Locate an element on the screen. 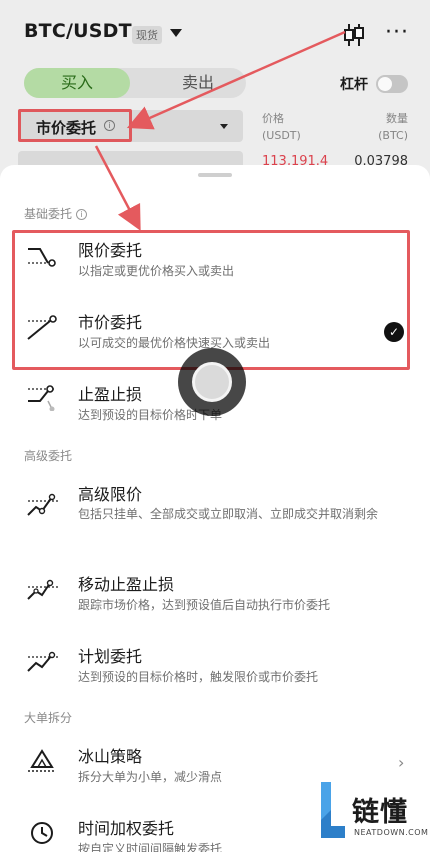 The width and height of the screenshot is (430, 852). order-type-advanced-limit: 高级限价 包括只挂单、全部成交或立即取消、立即成交并取消剩余 is located at coordinates (215, 514).